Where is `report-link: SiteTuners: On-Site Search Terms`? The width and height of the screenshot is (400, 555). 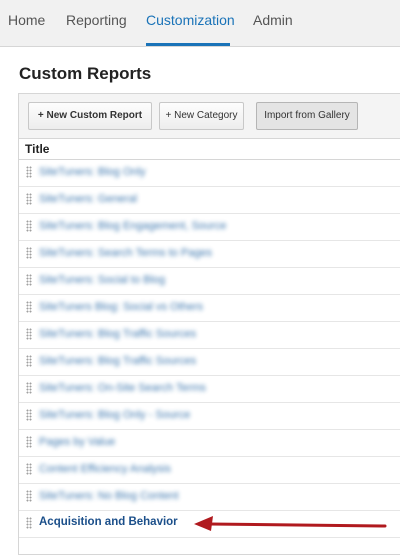 report-link: SiteTuners: On-Site Search Terms is located at coordinates (122, 388).